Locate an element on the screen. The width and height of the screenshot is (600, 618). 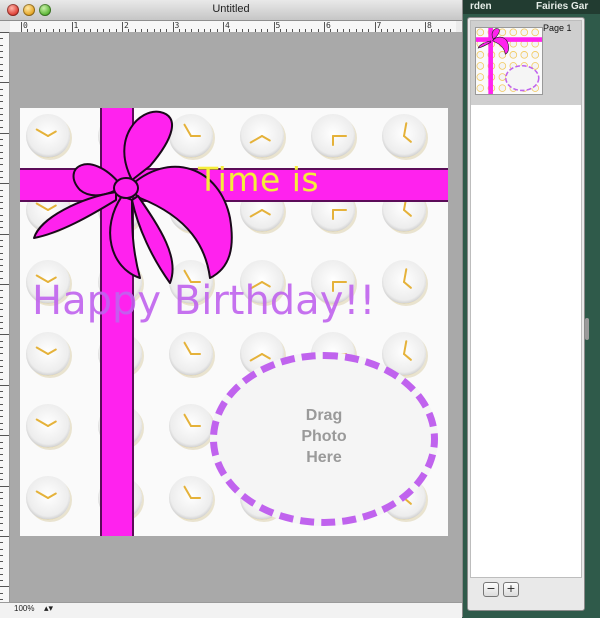
add-page-button: + is located at coordinates (511, 589).